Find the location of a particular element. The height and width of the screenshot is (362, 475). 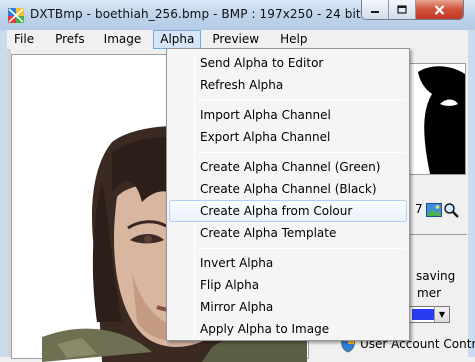

caption-buttons is located at coordinates (412, 10).